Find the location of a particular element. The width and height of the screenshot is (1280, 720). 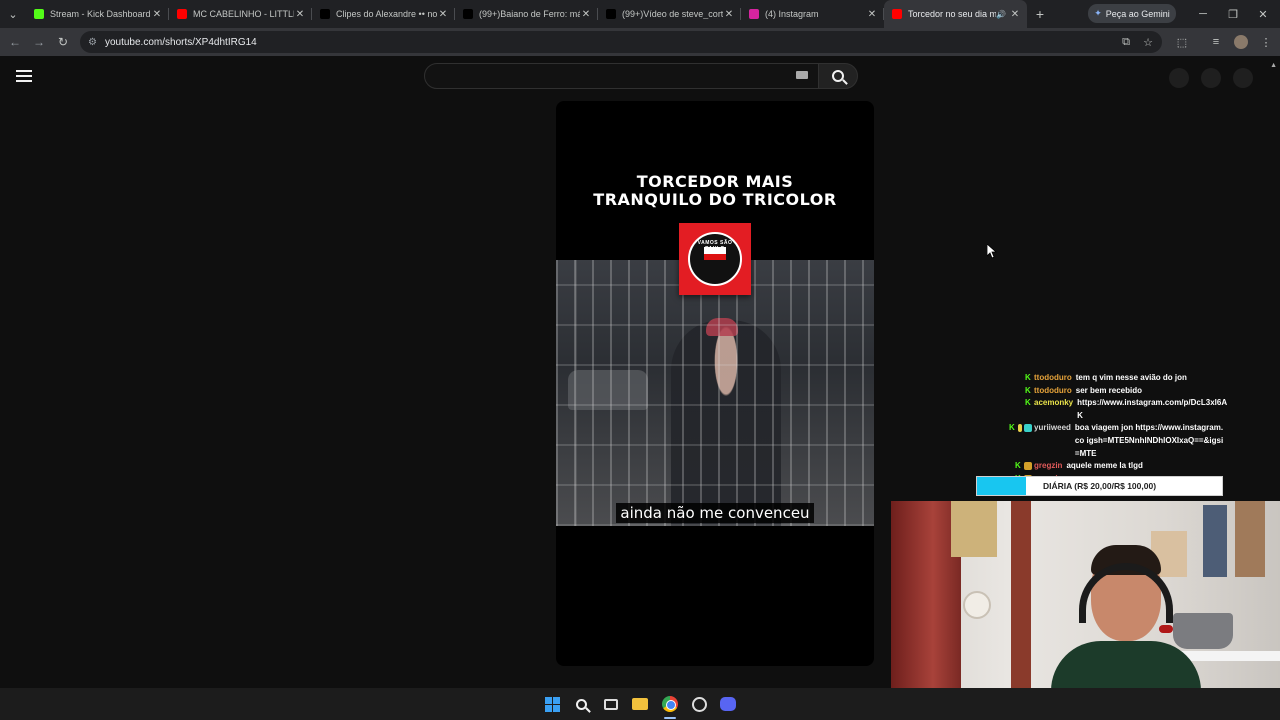

tab-title: Stream - Kick Dashboard is located at coordinates (100, 14).